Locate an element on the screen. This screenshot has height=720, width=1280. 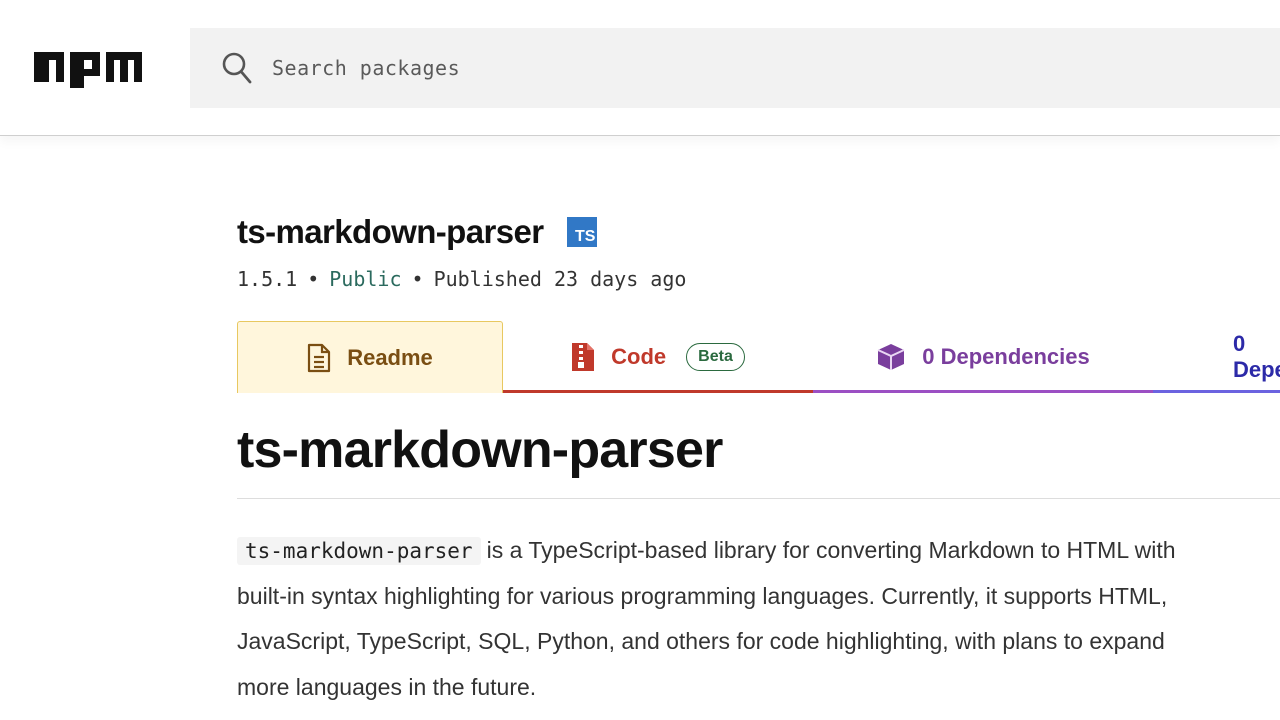
tab-code: Code Beta is located at coordinates (658, 357).